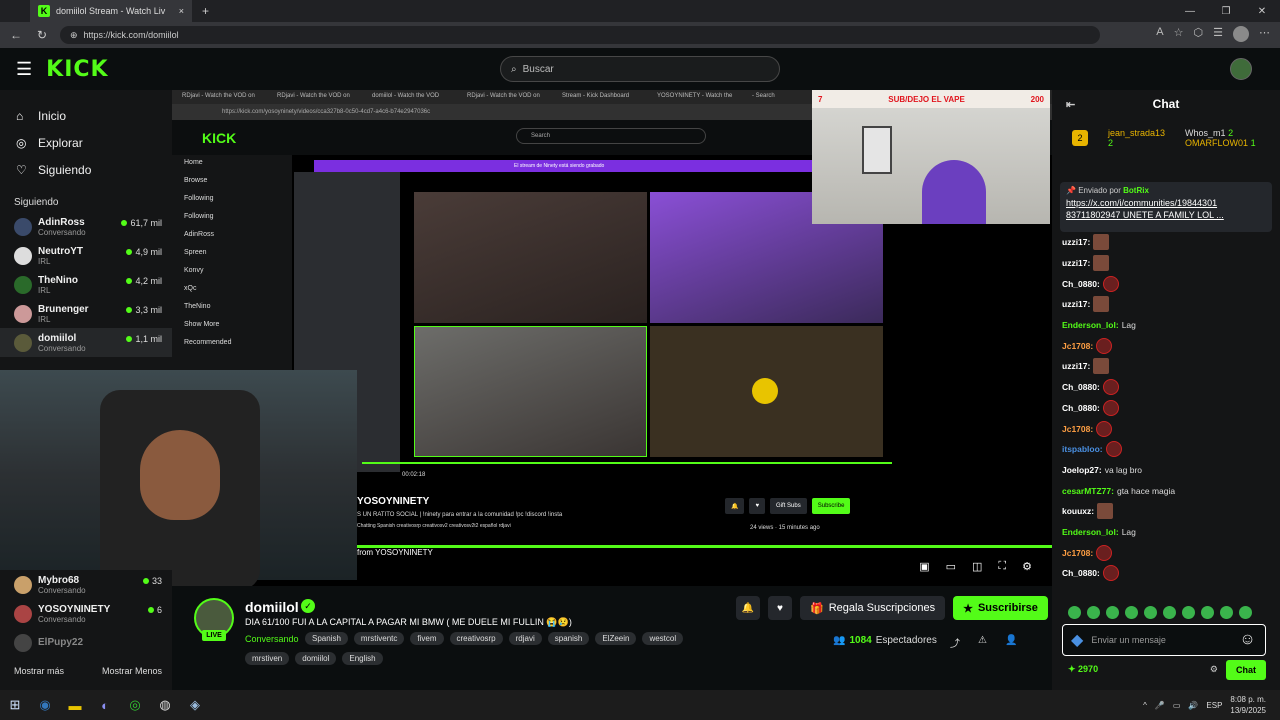 The image size is (1280, 720). I want to click on new-tab-button: +, so click(205, 11).